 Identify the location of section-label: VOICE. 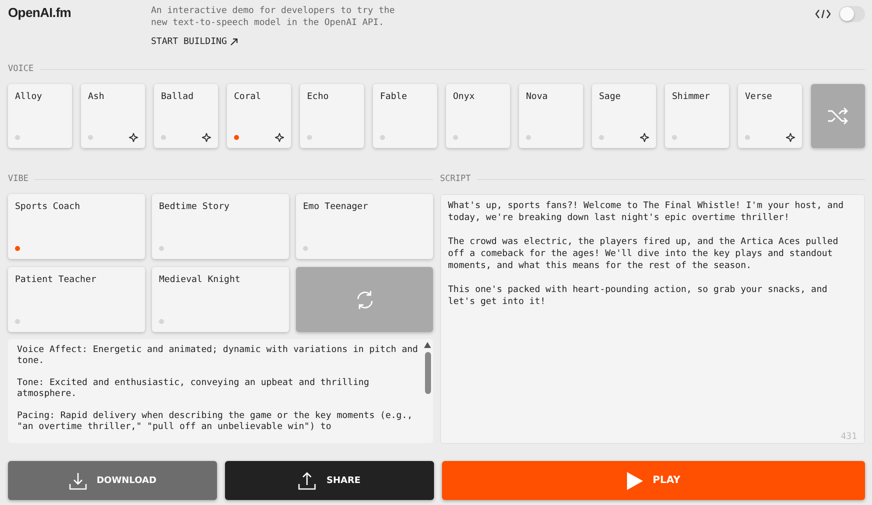
(21, 69).